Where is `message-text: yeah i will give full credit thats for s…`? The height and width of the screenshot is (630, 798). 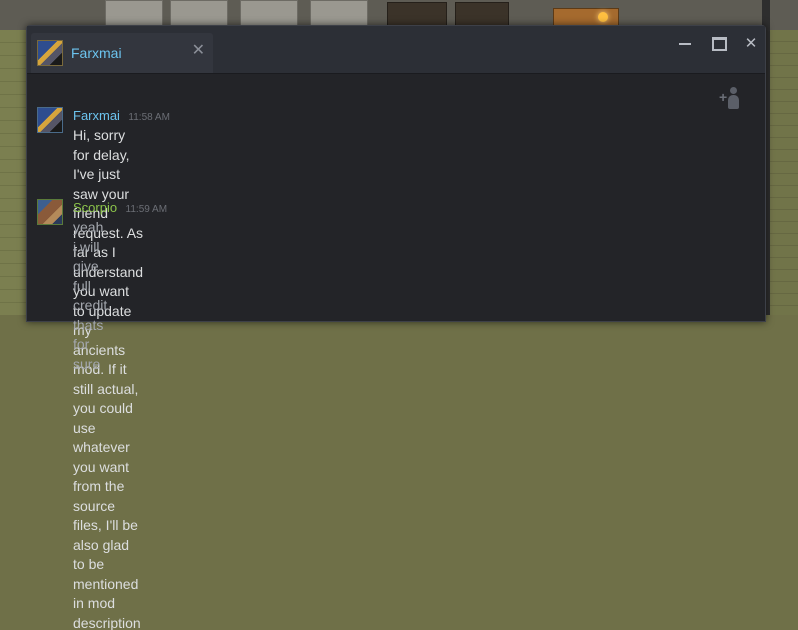 message-text: yeah i will give full credit thats for s… is located at coordinates (90, 295).